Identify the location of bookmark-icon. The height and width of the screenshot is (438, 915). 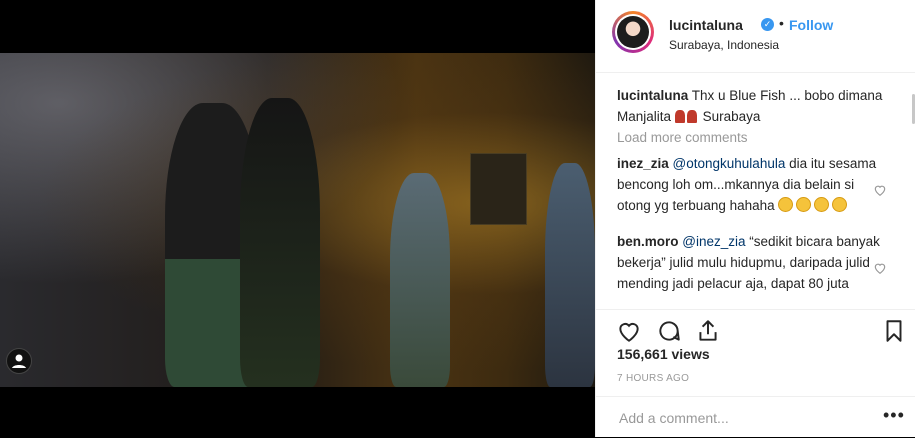
(894, 331).